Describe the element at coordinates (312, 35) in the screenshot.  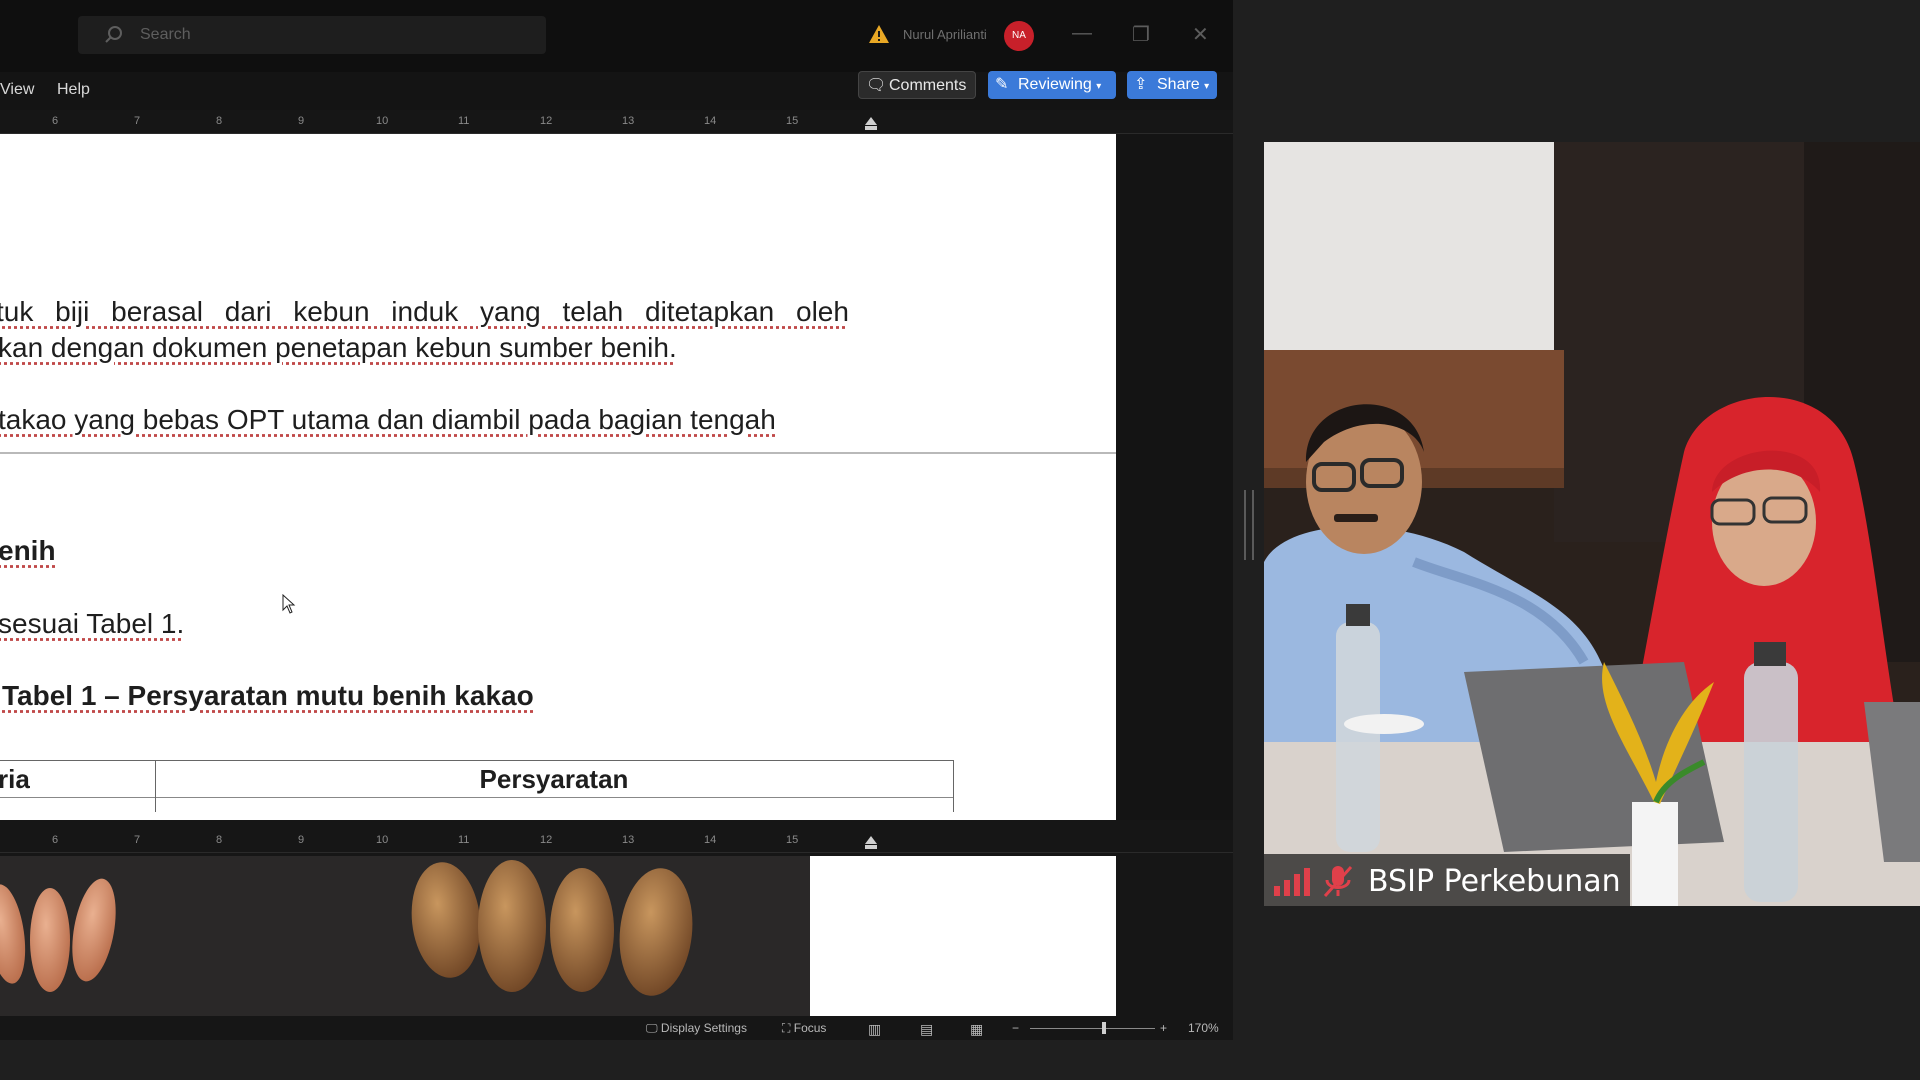
I see `search-box: Search` at that location.